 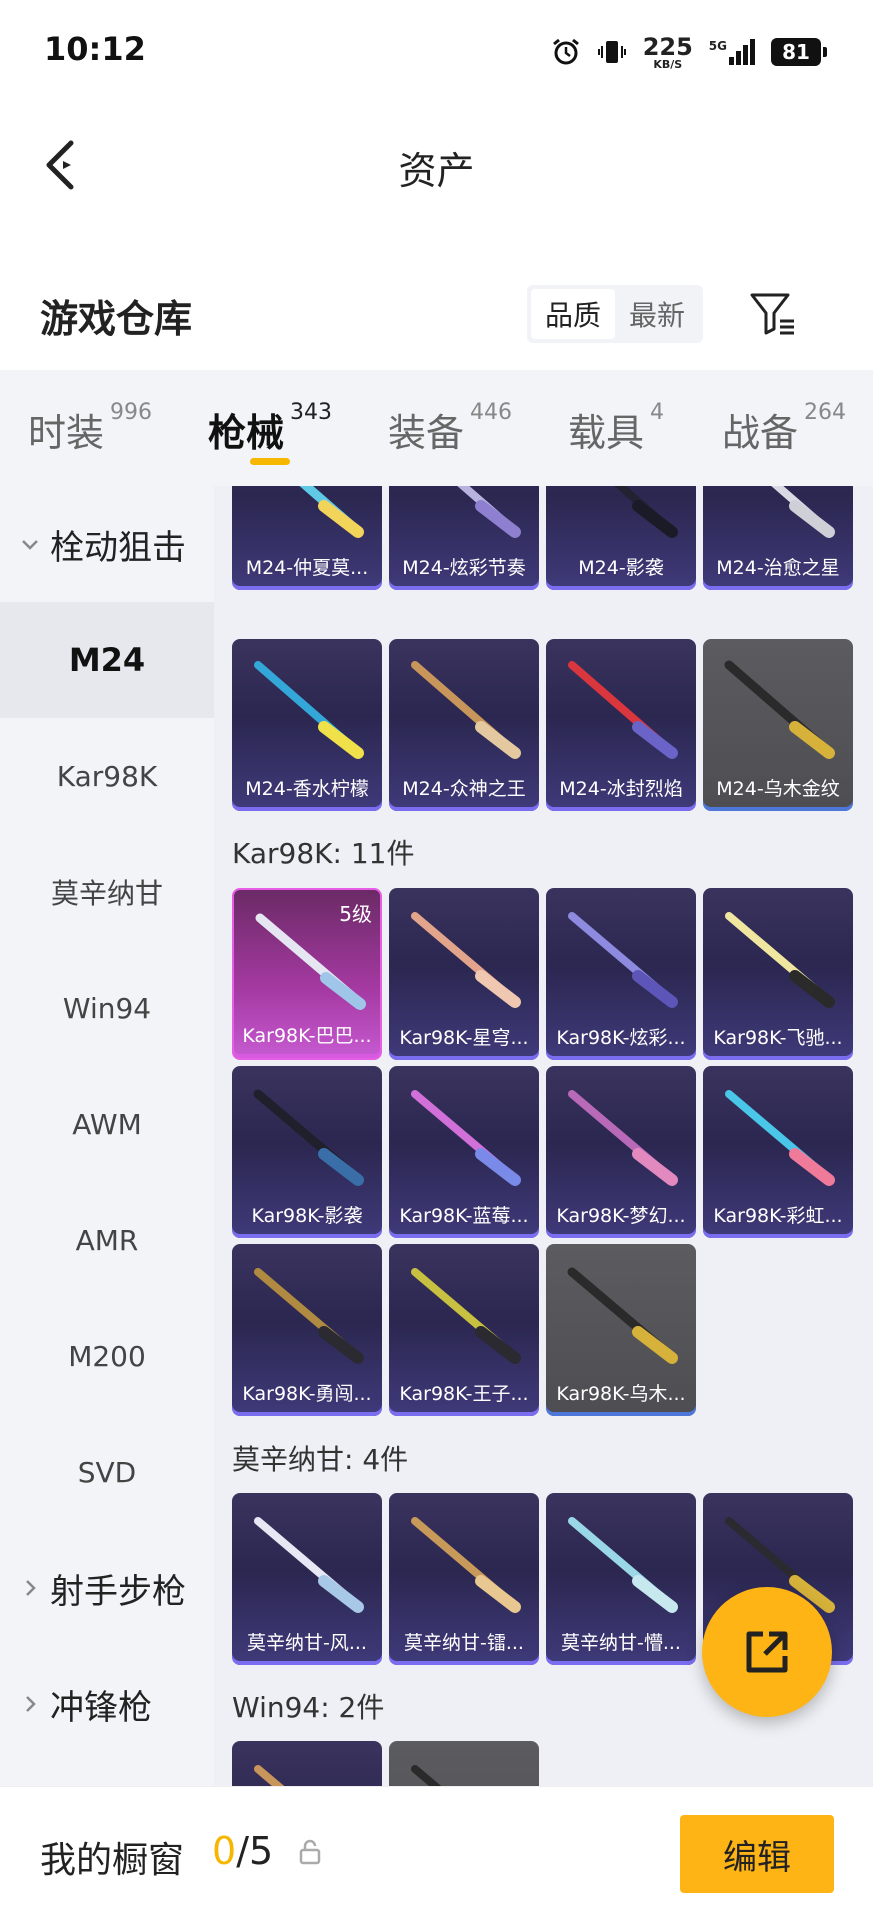 What do you see at coordinates (107, 1240) in the screenshot?
I see `sidebar-item-amr: AMR` at bounding box center [107, 1240].